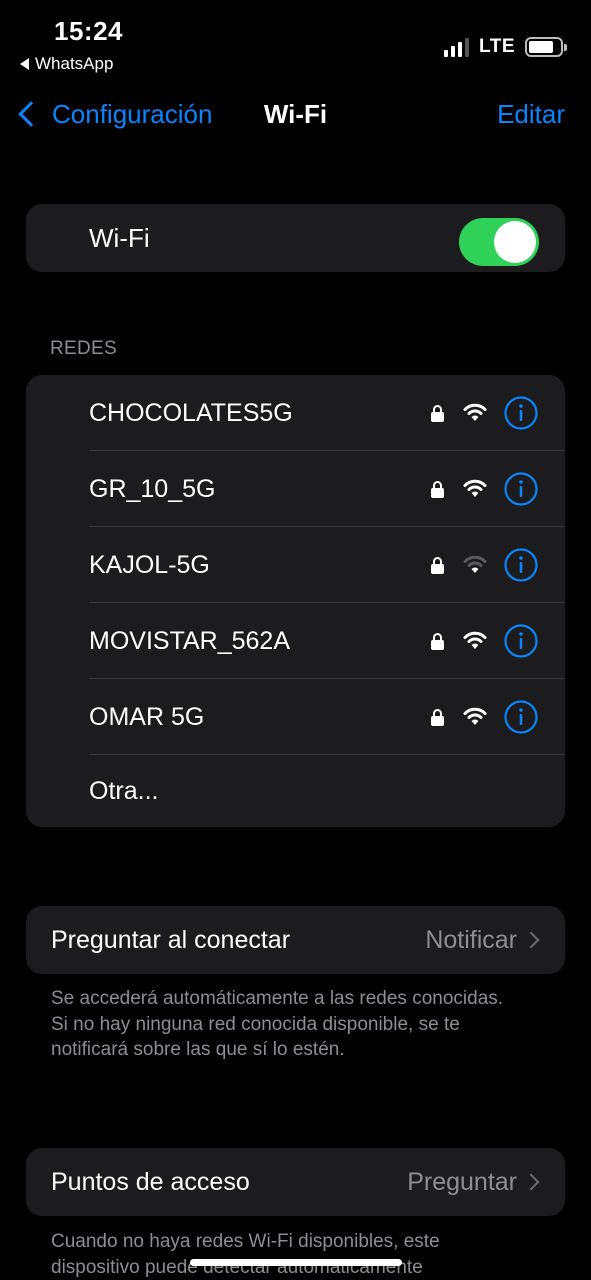  What do you see at coordinates (83, 348) in the screenshot?
I see `networks-section-header: REDES` at bounding box center [83, 348].